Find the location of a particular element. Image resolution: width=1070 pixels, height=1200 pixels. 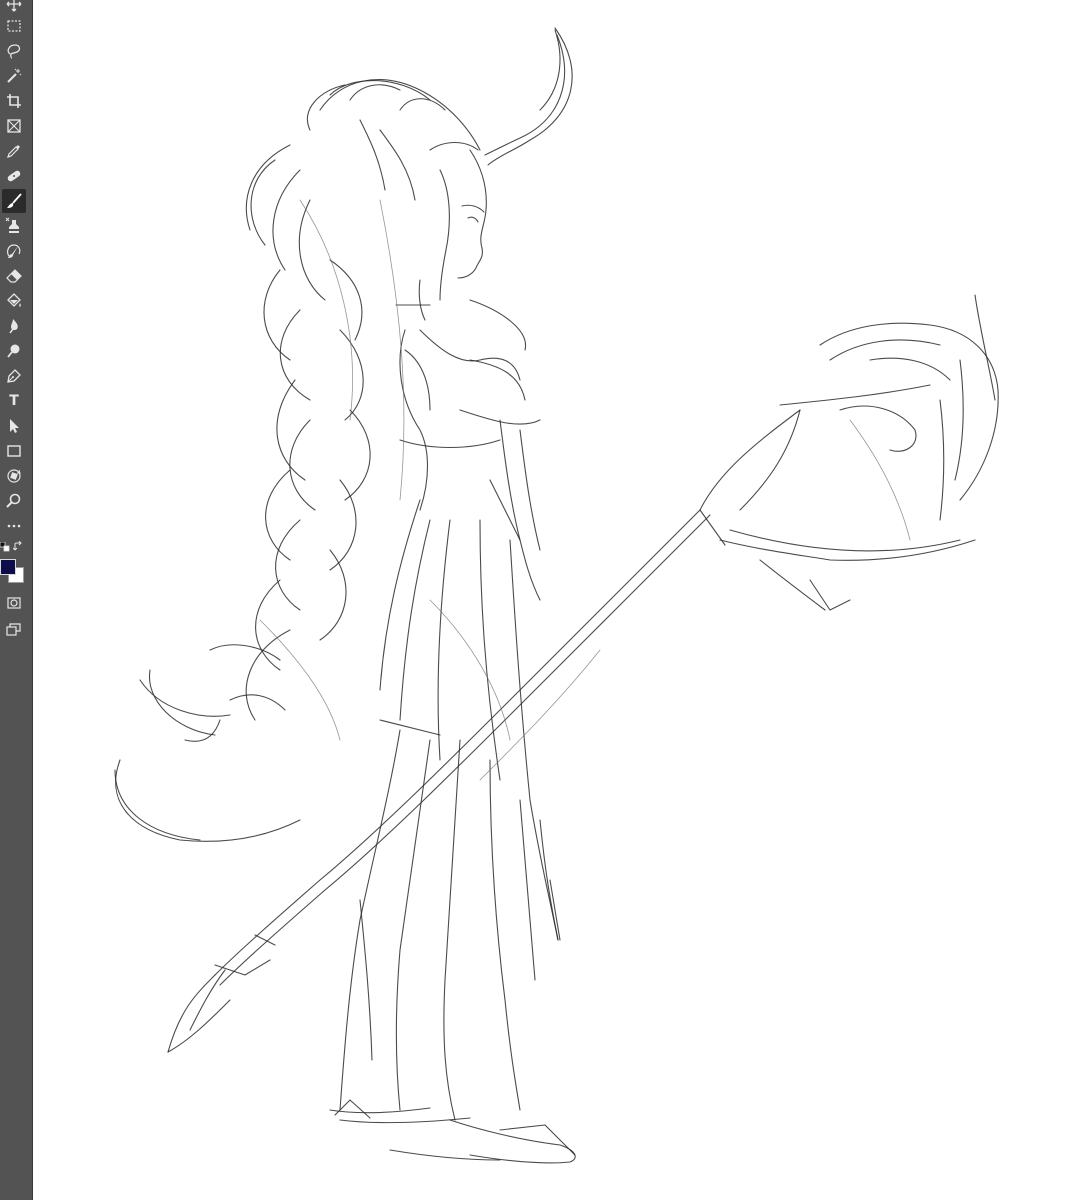

default-colors-icon is located at coordinates (5, 547).